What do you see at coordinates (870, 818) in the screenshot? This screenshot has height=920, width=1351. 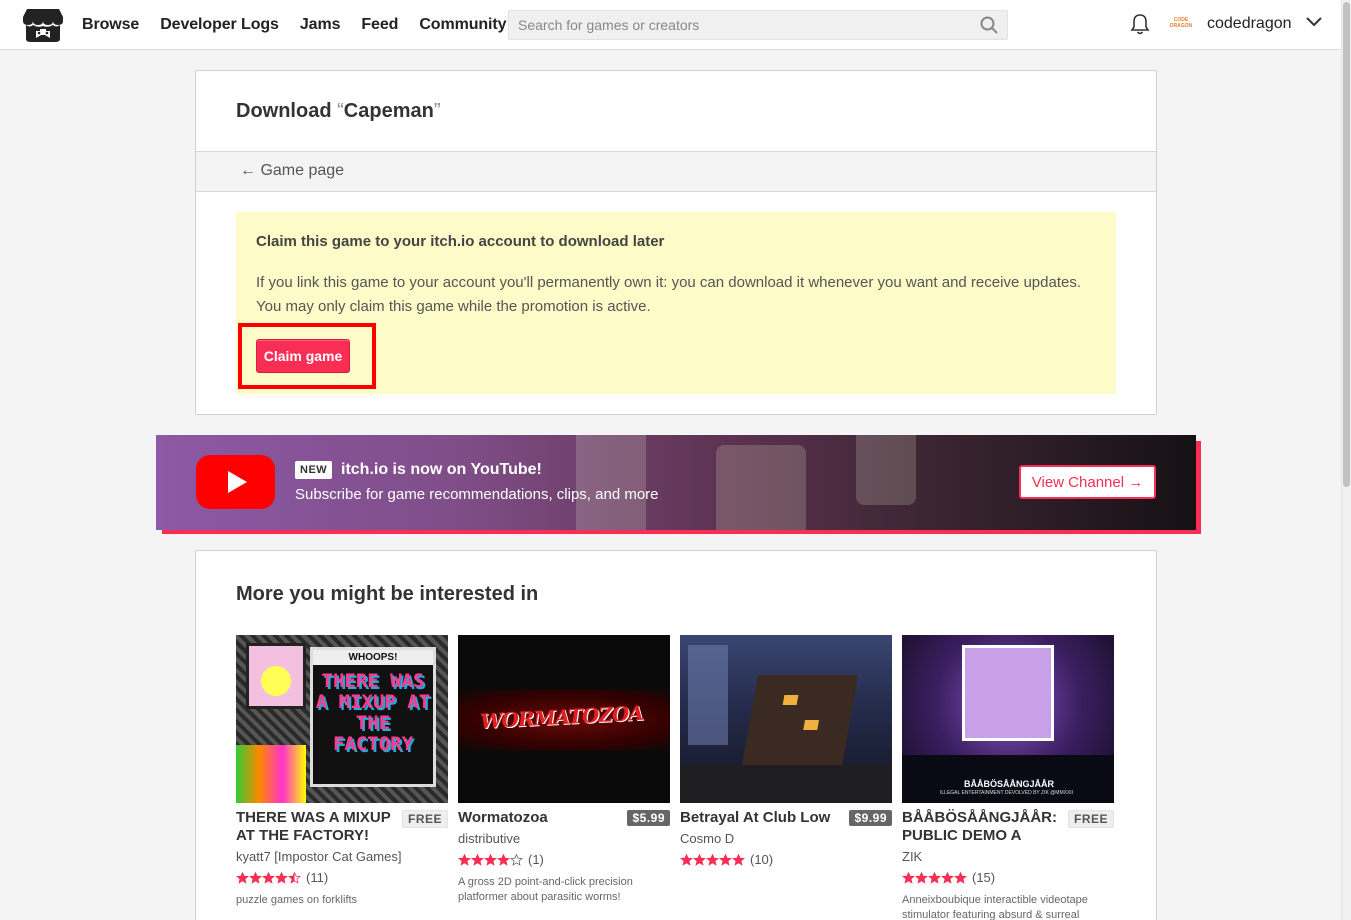 I see `price-badge: $9.99` at bounding box center [870, 818].